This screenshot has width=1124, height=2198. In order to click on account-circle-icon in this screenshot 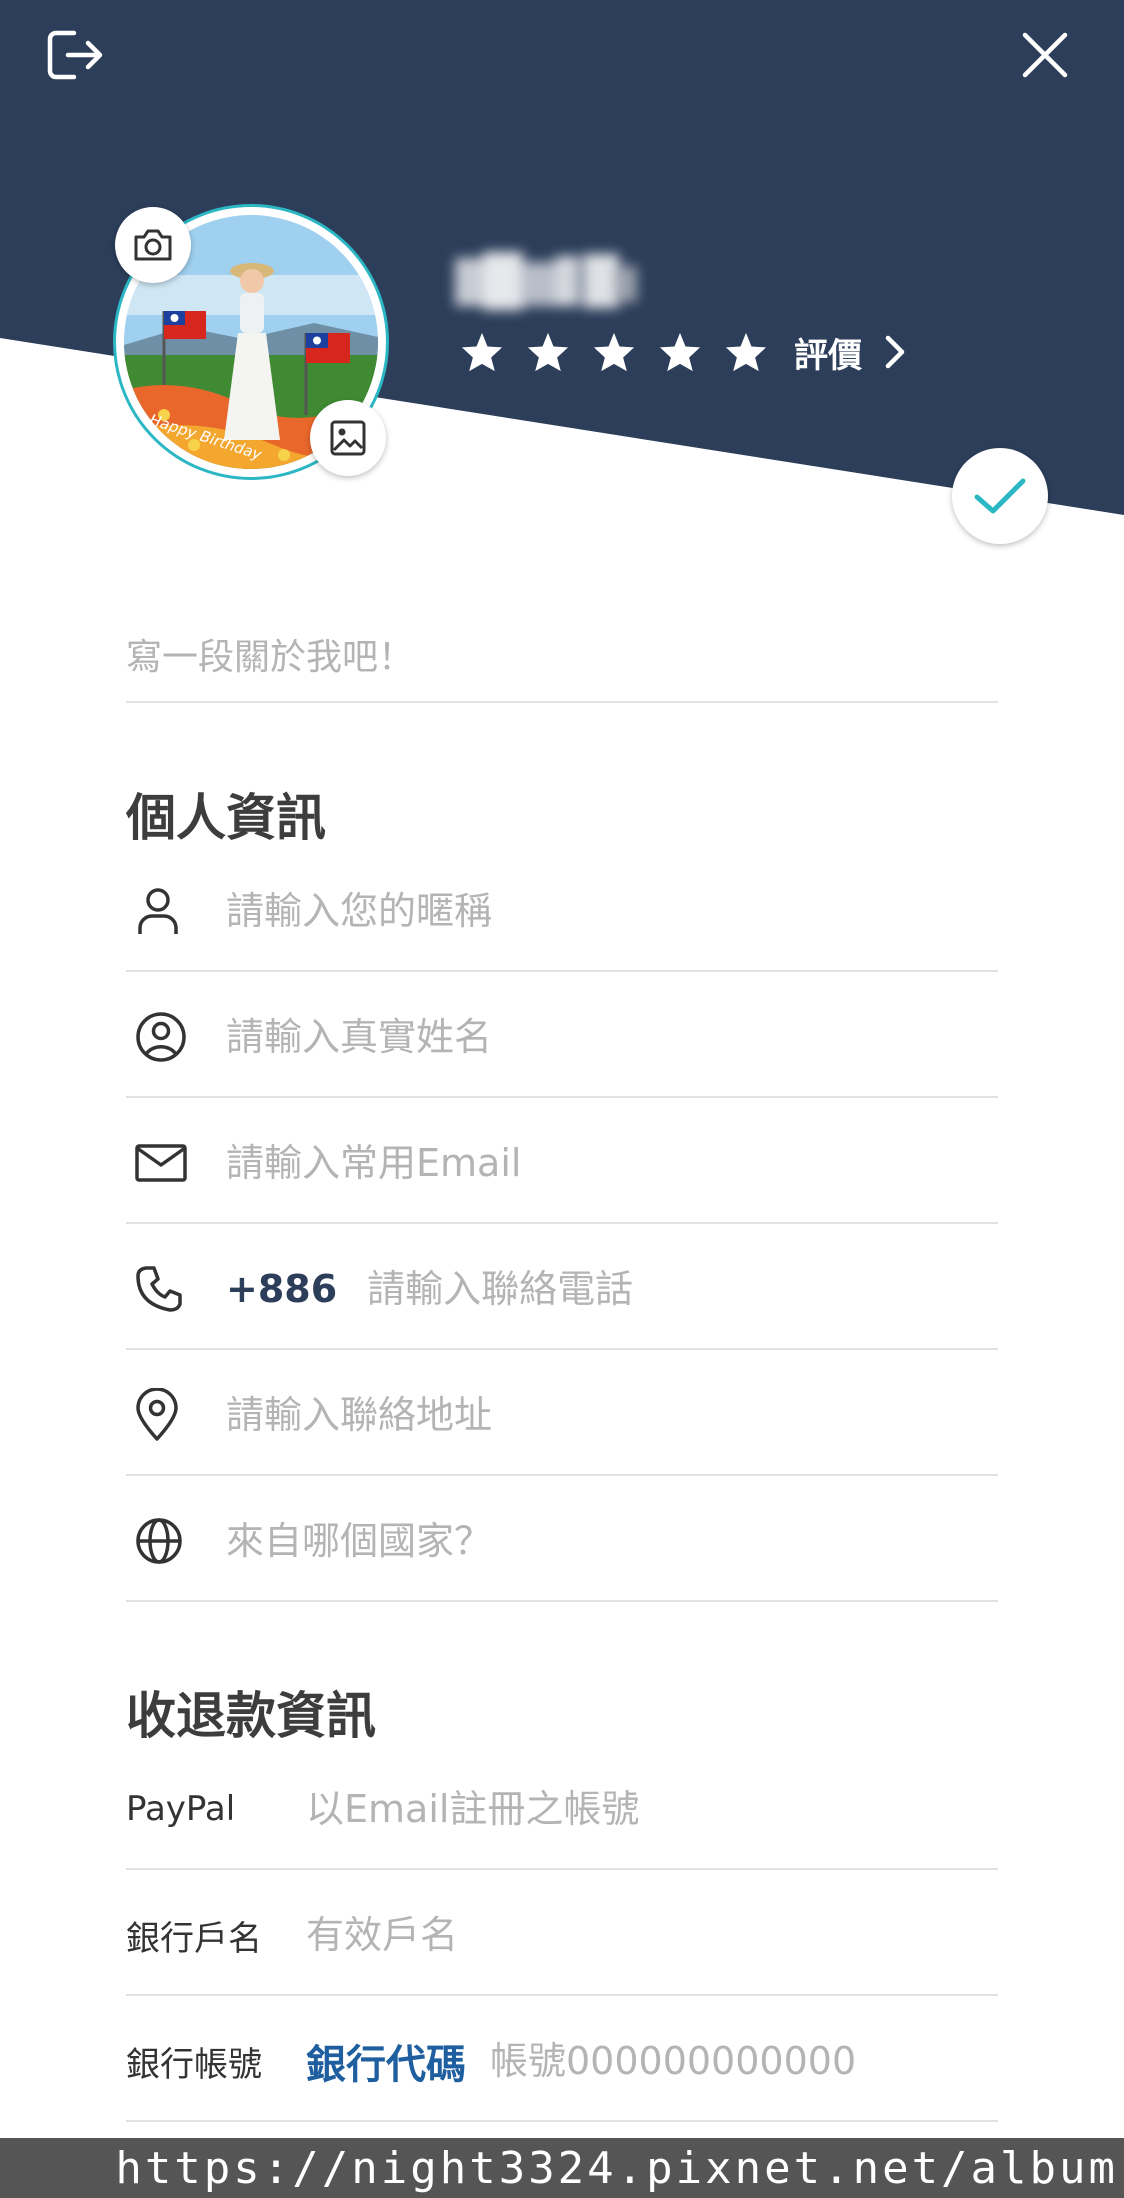, I will do `click(176, 1037)`.